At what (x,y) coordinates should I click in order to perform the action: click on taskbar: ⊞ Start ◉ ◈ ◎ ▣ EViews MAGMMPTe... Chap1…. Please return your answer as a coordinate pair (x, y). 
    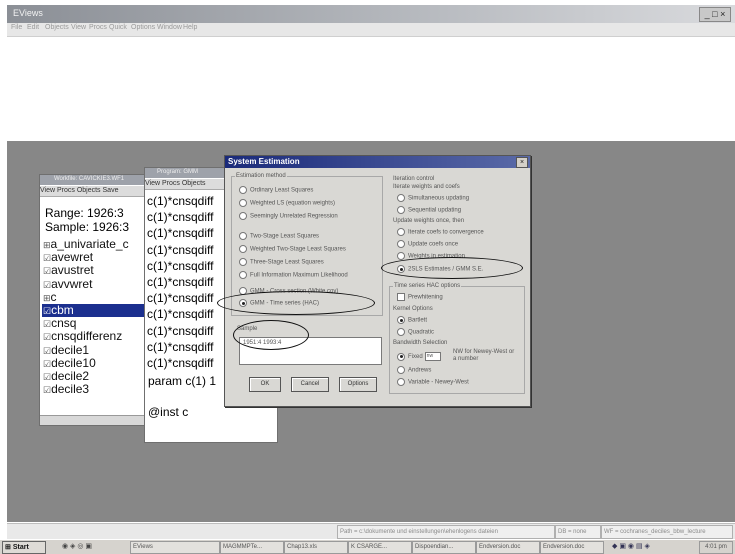
    Looking at the image, I should click on (367, 546).